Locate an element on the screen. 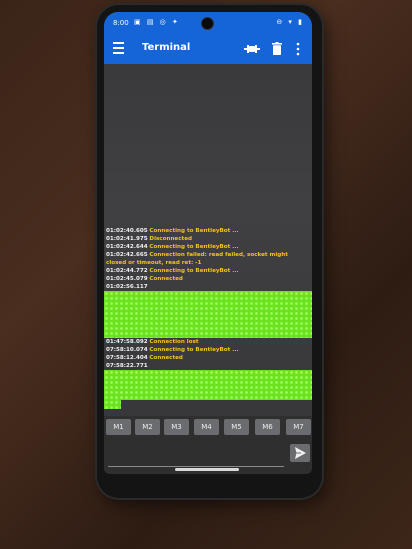 This screenshot has width=412, height=549. more-vertical-icon is located at coordinates (298, 49).